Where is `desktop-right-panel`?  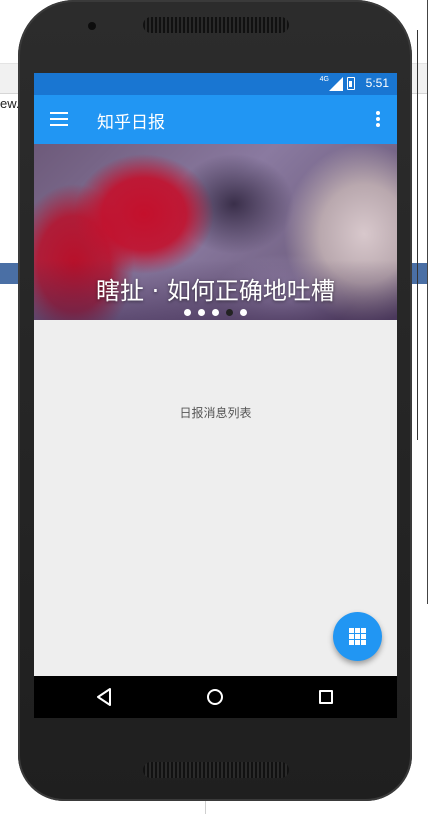
desktop-right-panel is located at coordinates (435, 302).